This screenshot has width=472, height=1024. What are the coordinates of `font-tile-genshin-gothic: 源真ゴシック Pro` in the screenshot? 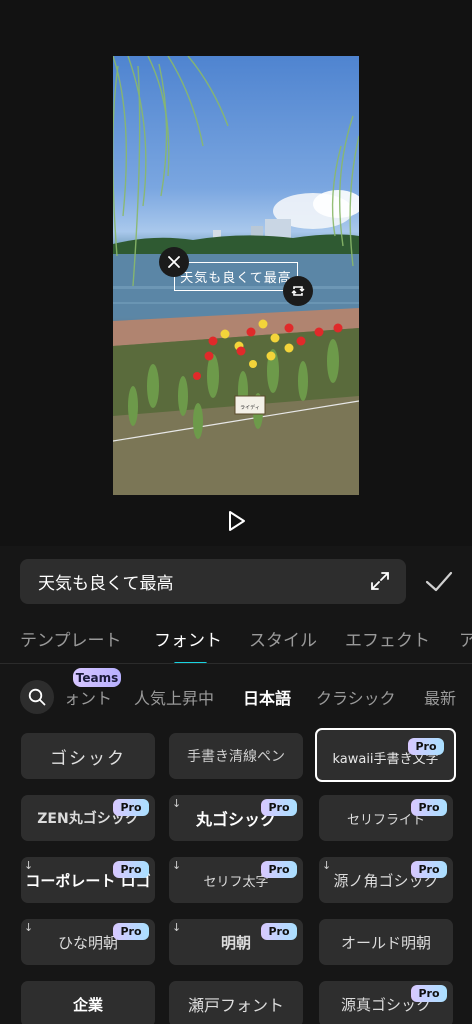 It's located at (386, 1002).